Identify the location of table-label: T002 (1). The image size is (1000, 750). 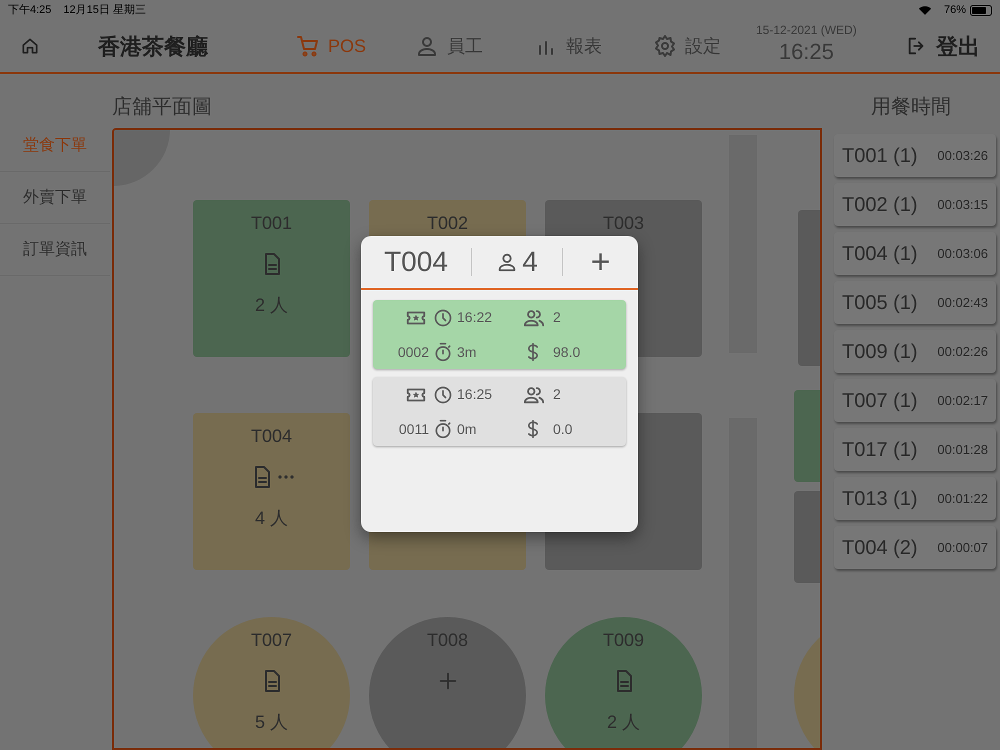
(880, 205).